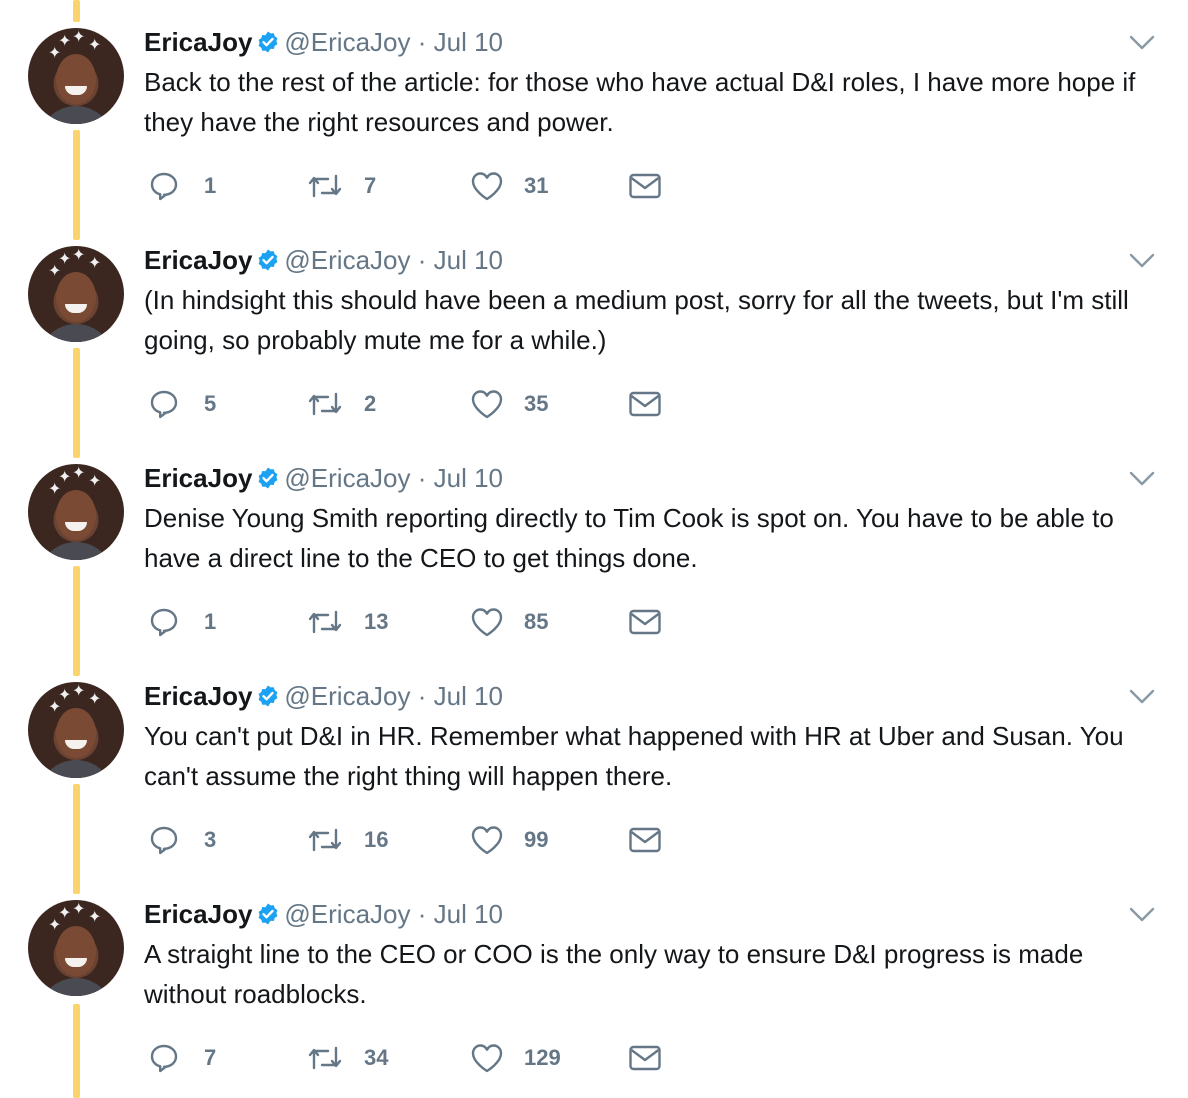  What do you see at coordinates (536, 403) in the screenshot?
I see `like-count: 35` at bounding box center [536, 403].